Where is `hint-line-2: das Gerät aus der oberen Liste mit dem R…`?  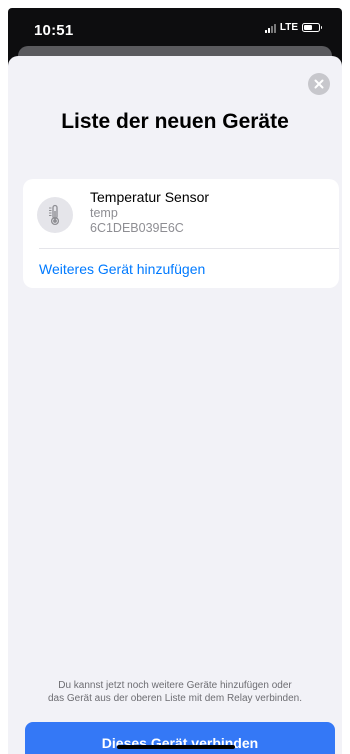 hint-line-2: das Gerät aus der oberen Liste mit dem R… is located at coordinates (175, 698).